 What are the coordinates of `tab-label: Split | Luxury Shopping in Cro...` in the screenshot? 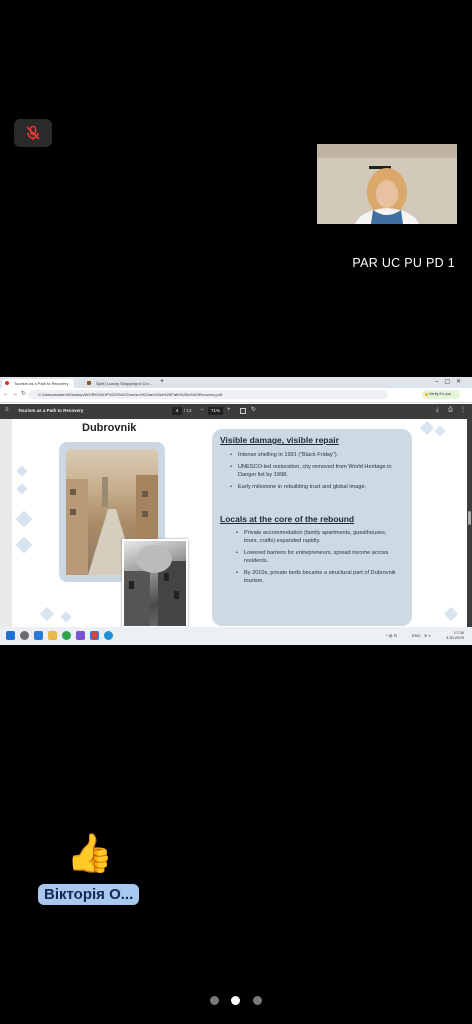 It's located at (124, 383).